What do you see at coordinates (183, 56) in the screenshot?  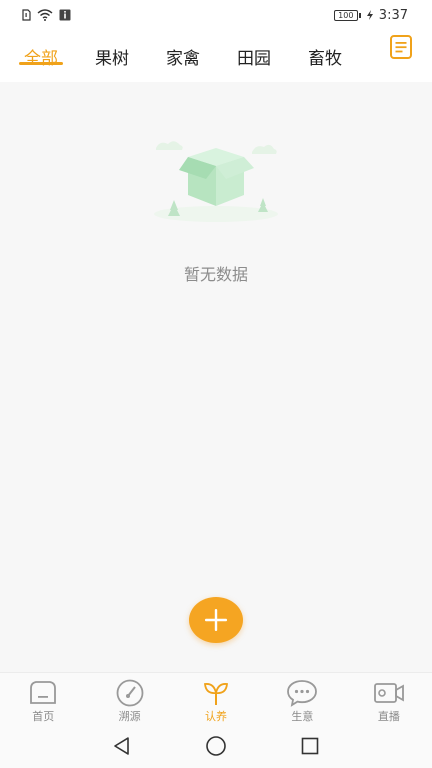 I see `tab-poultry: 家禽` at bounding box center [183, 56].